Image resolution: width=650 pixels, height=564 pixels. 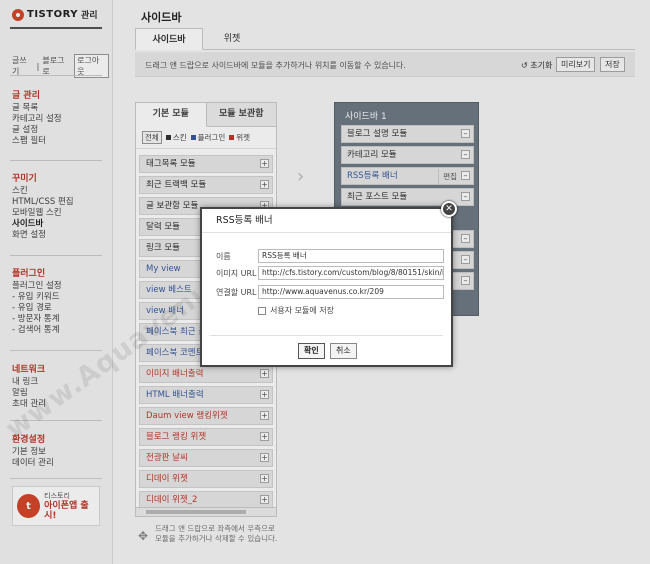 I want to click on link-url-input: http://www.aquavenus.co.kr/209, so click(x=351, y=292).